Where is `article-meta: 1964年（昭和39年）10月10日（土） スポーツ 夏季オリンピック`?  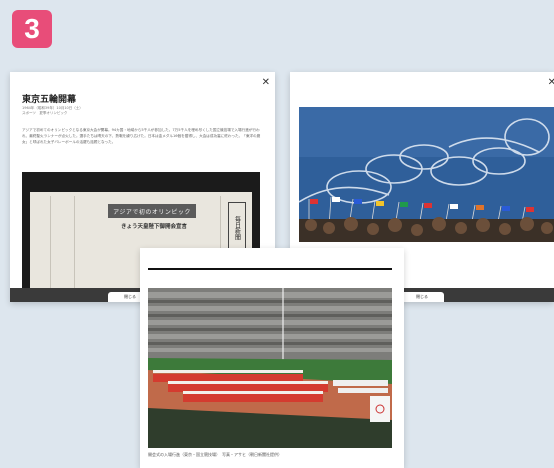
article-meta: 1964年（昭和39年）10月10日（土） スポーツ 夏季オリンピック is located at coordinates (52, 111).